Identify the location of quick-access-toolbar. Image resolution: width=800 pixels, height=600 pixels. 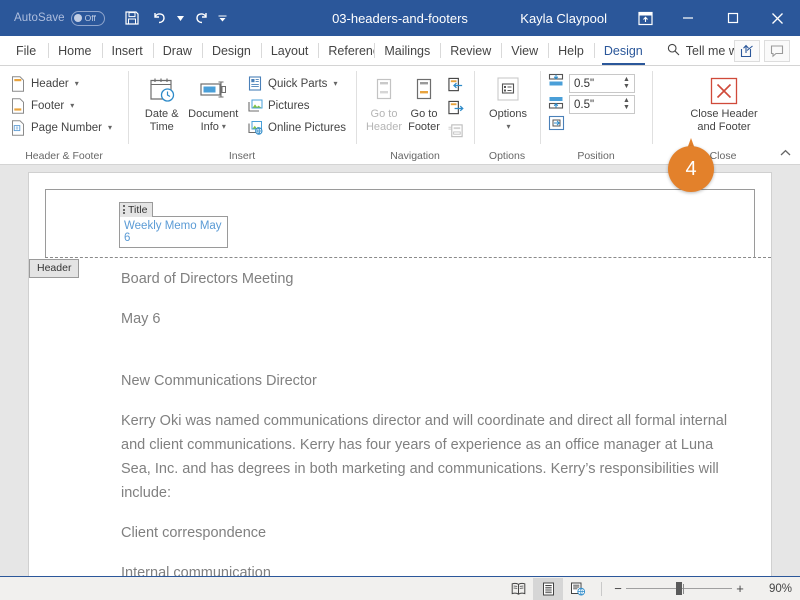
(174, 18).